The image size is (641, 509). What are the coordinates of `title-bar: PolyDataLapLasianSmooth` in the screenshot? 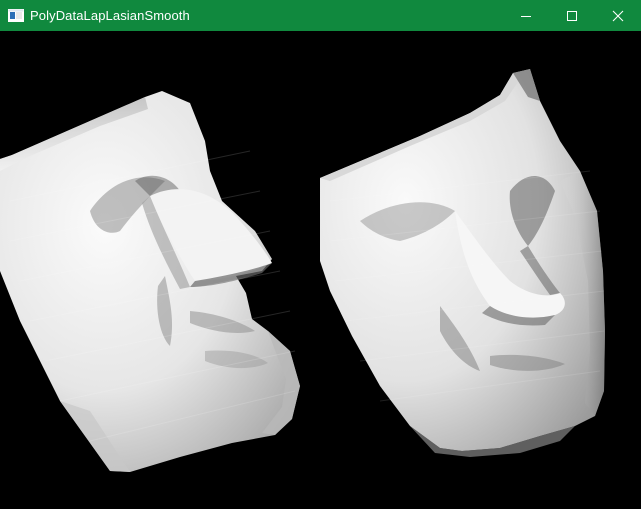 It's located at (320, 15).